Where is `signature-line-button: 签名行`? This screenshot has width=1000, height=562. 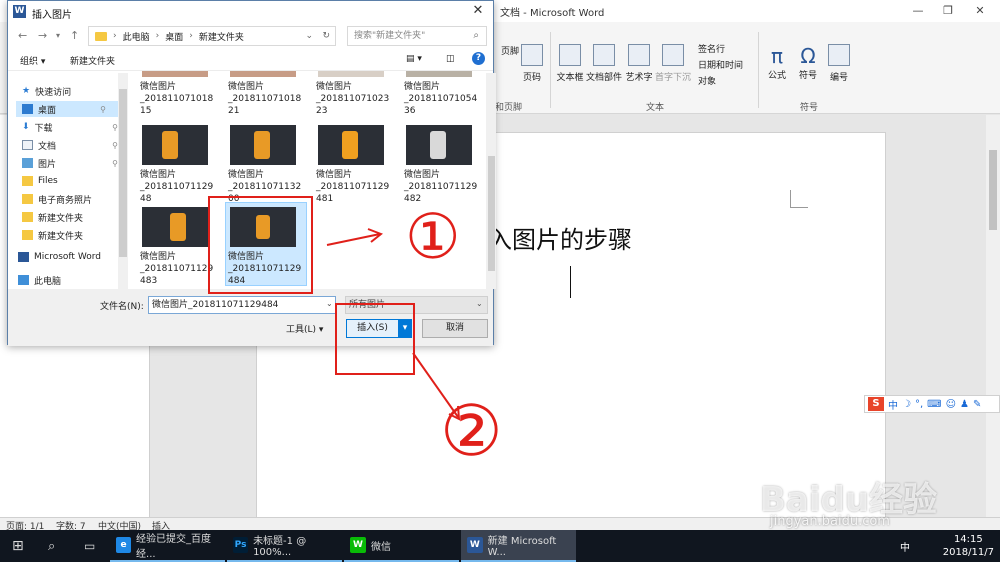
signature-line-button: 签名行 is located at coordinates (711, 48).